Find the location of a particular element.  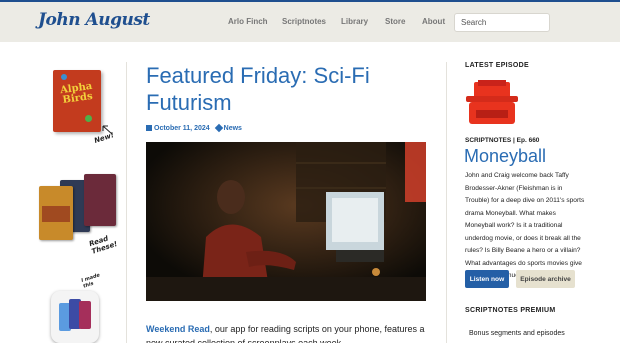

right-divider is located at coordinates (446, 202).